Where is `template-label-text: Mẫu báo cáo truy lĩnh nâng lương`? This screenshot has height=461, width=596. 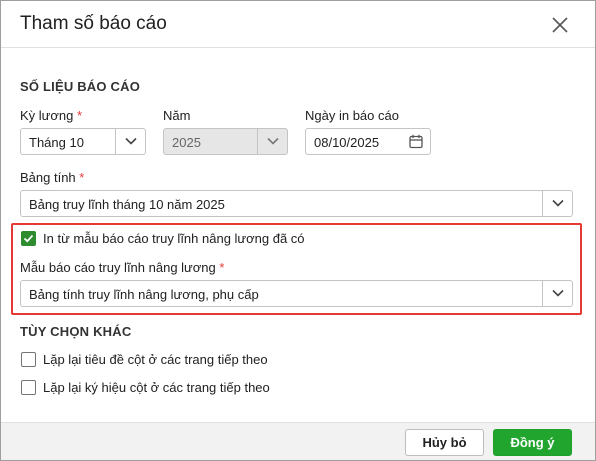 template-label-text: Mẫu báo cáo truy lĩnh nâng lương is located at coordinates (118, 267).